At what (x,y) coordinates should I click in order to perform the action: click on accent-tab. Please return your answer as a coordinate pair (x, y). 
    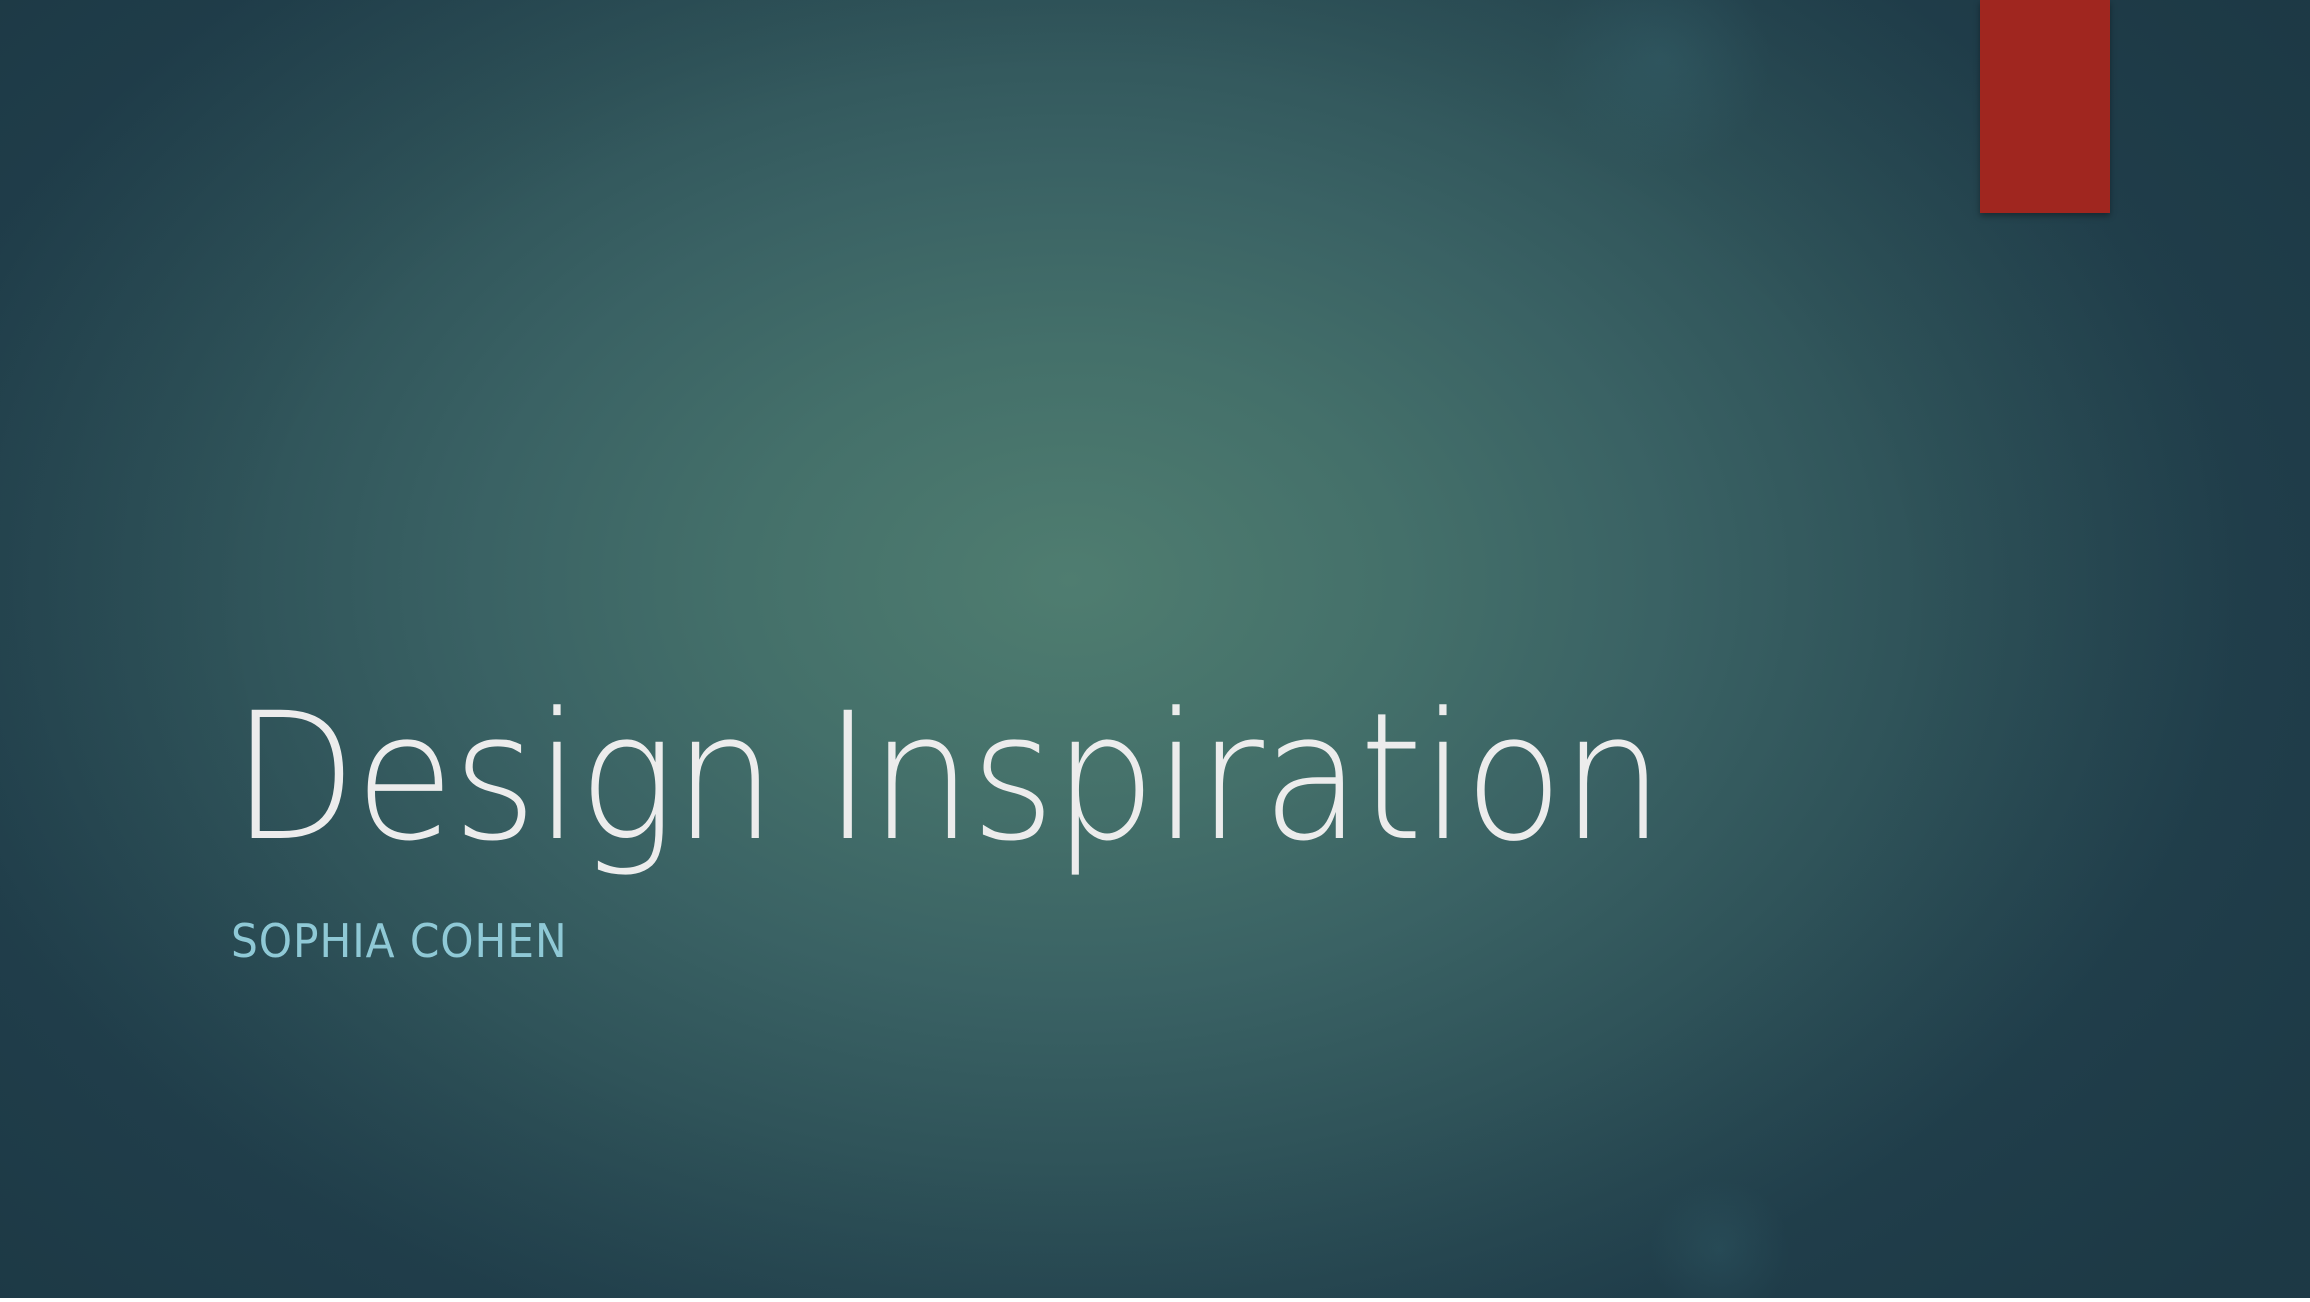
    Looking at the image, I should click on (2045, 106).